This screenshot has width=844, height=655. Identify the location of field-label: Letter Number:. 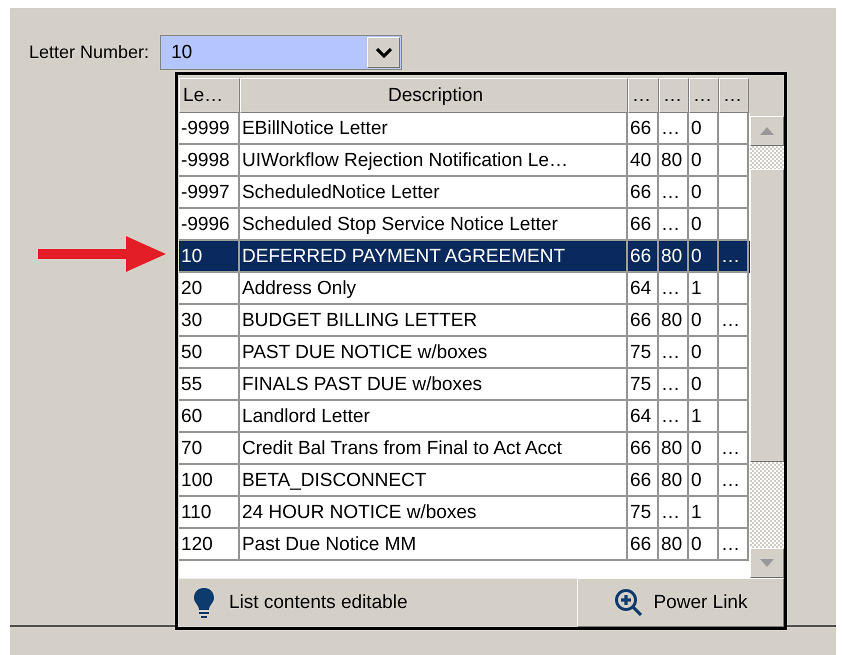
(89, 52).